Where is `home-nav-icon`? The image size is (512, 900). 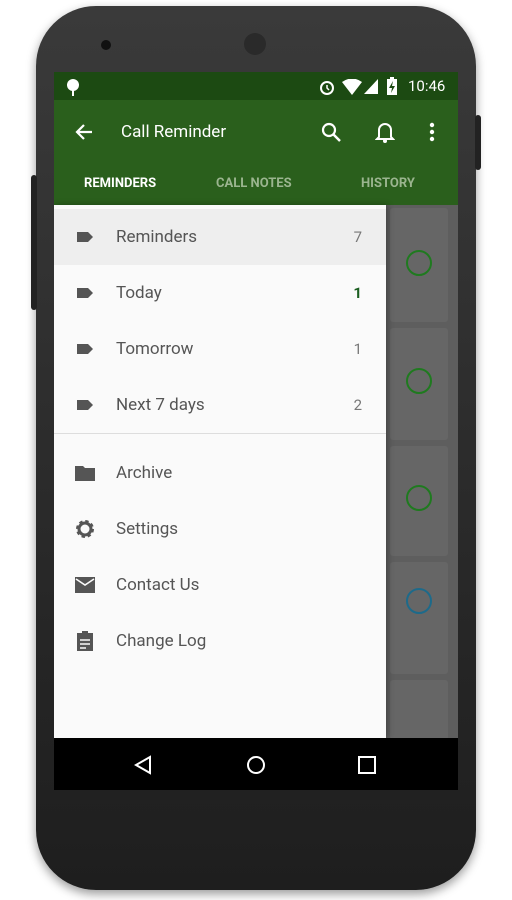
home-nav-icon is located at coordinates (256, 765).